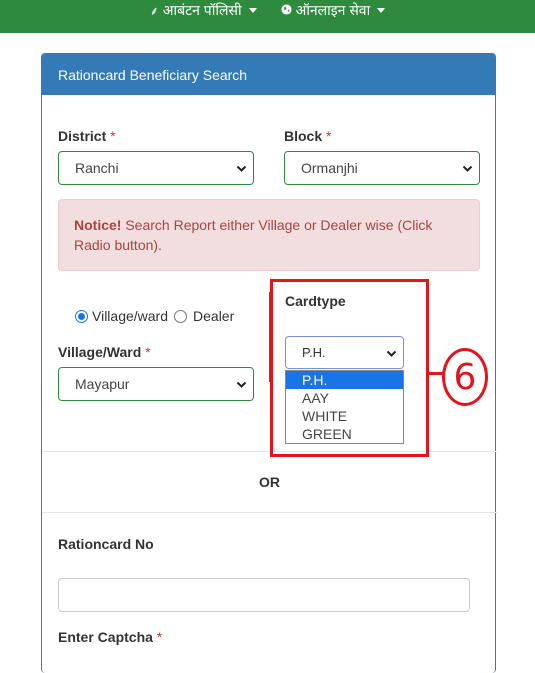  Describe the element at coordinates (87, 136) in the screenshot. I see `district-label: District *` at that location.